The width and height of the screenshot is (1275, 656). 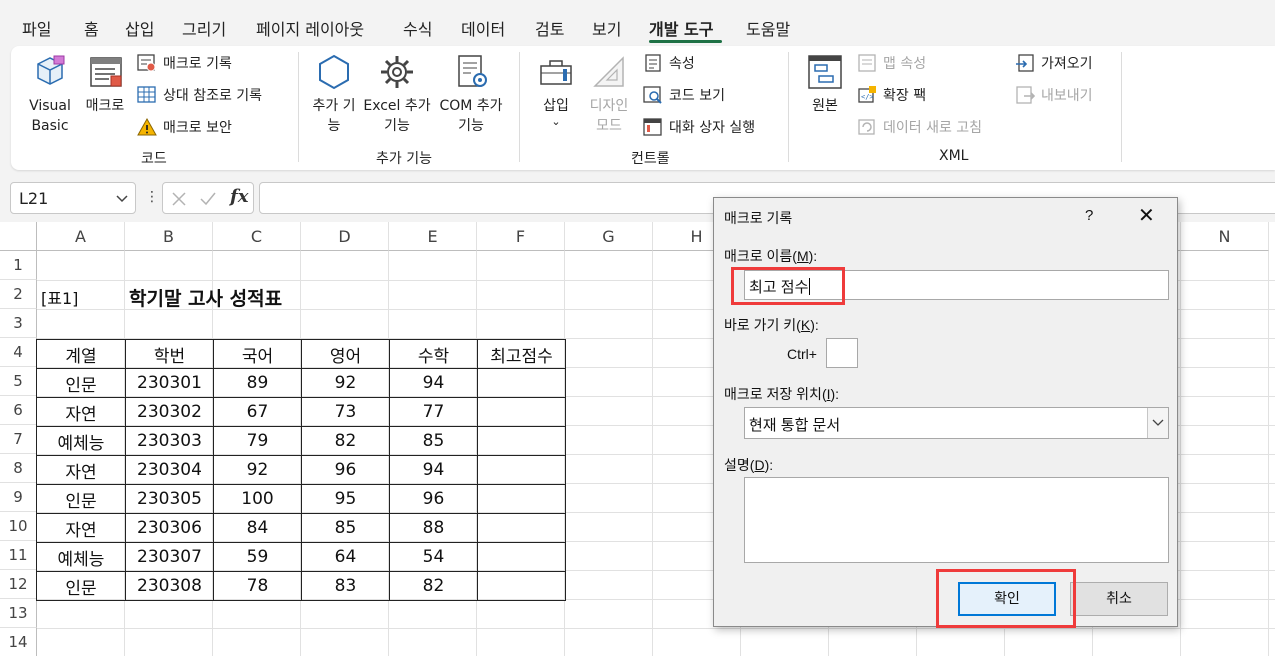 I want to click on table-cell: 92, so click(x=257, y=470).